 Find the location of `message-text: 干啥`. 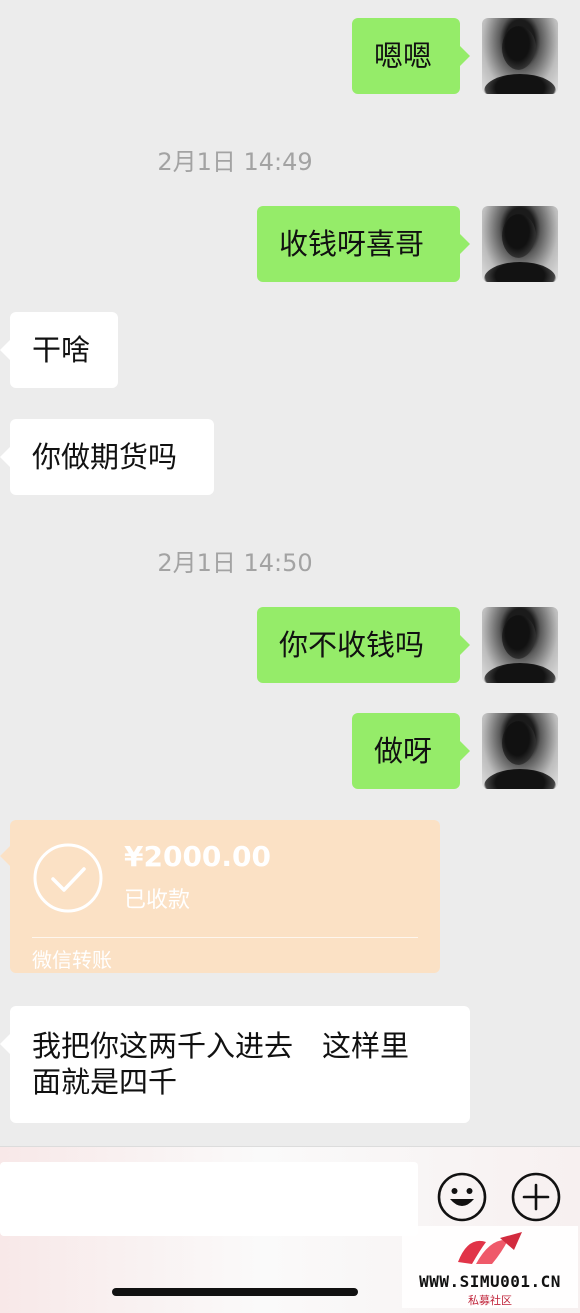

message-text: 干啥 is located at coordinates (61, 350).